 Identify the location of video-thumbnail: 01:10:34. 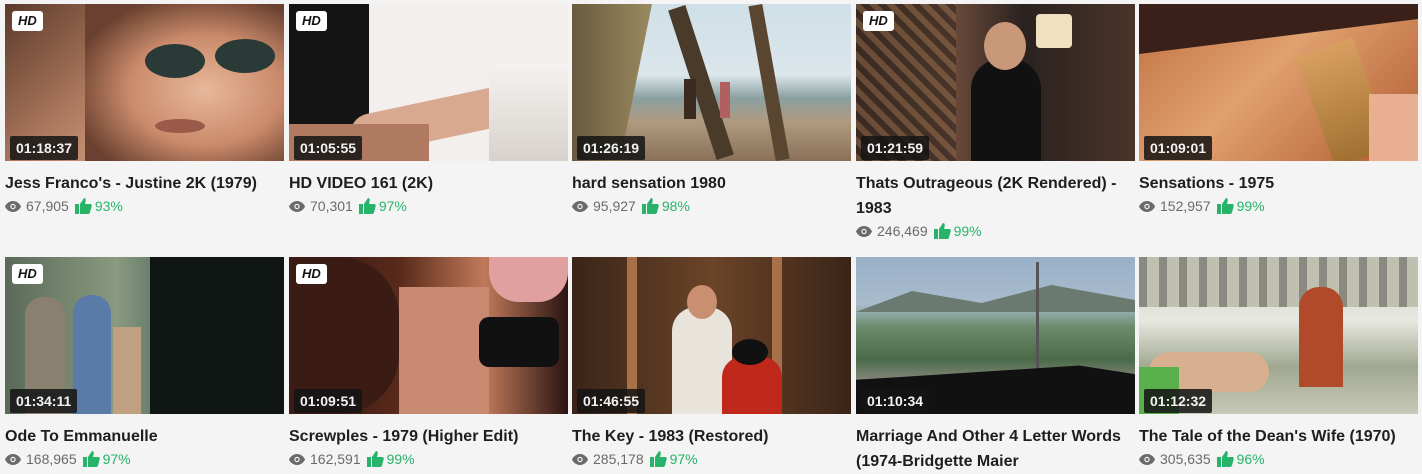
(995, 335).